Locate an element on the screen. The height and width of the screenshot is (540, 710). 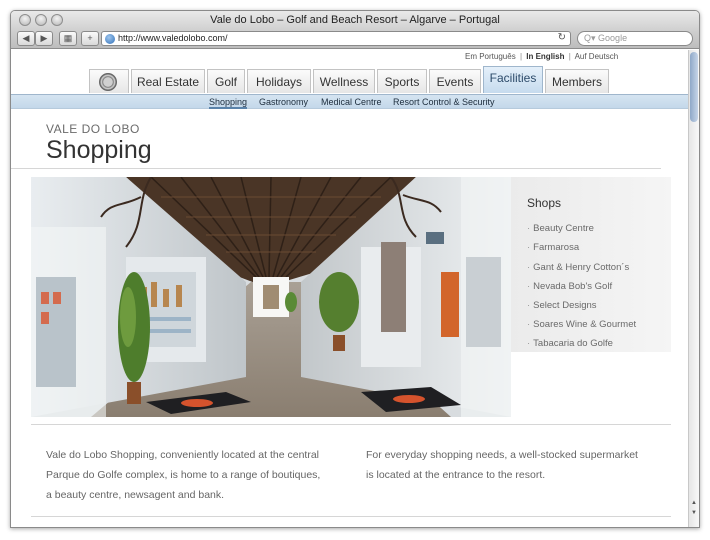
shop-label: Beauty Centre is located at coordinates (563, 228).